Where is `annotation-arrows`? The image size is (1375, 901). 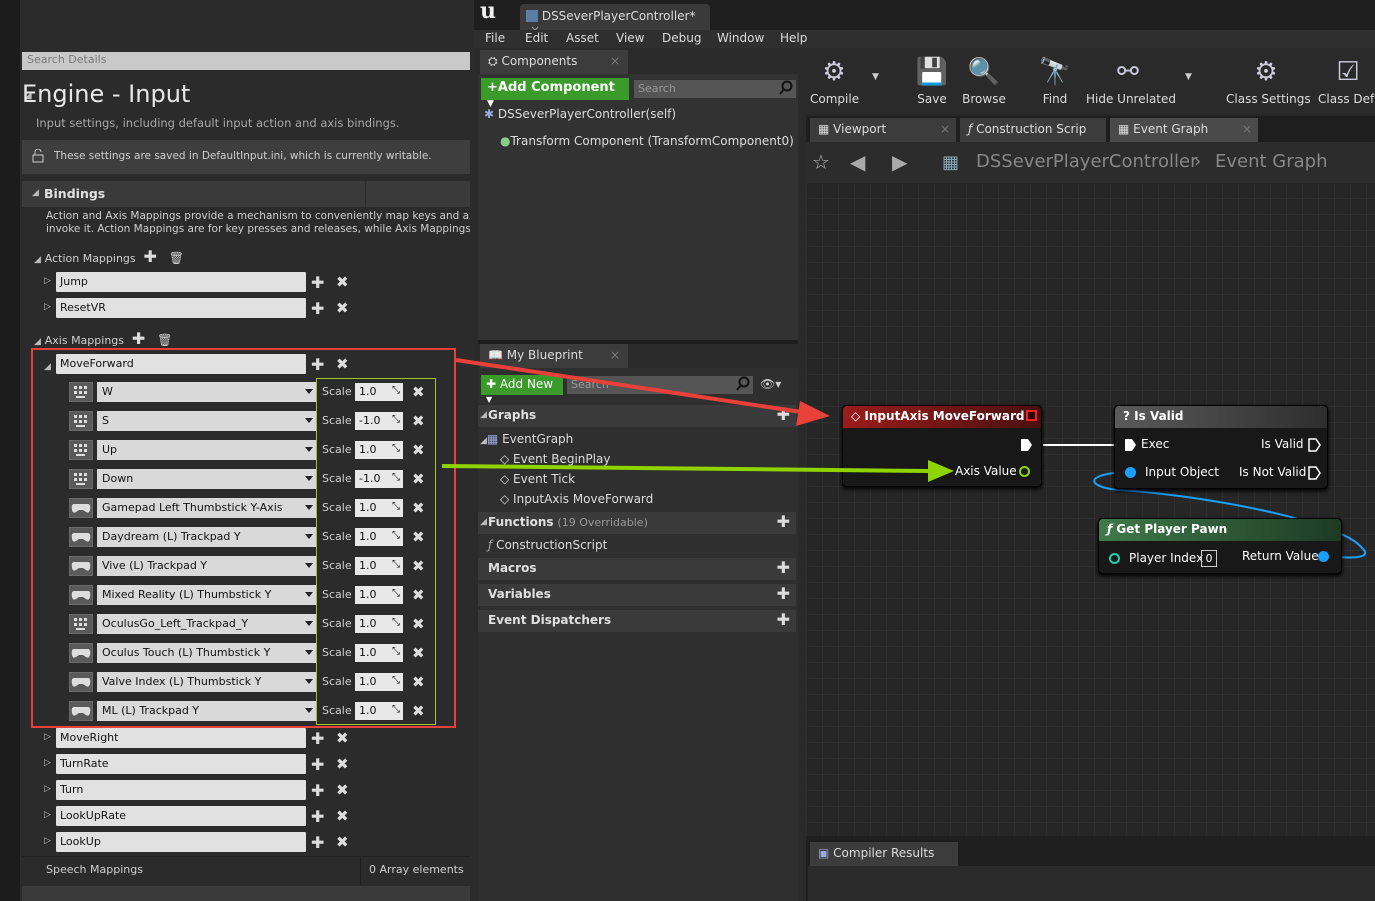
annotation-arrows is located at coordinates (697, 420).